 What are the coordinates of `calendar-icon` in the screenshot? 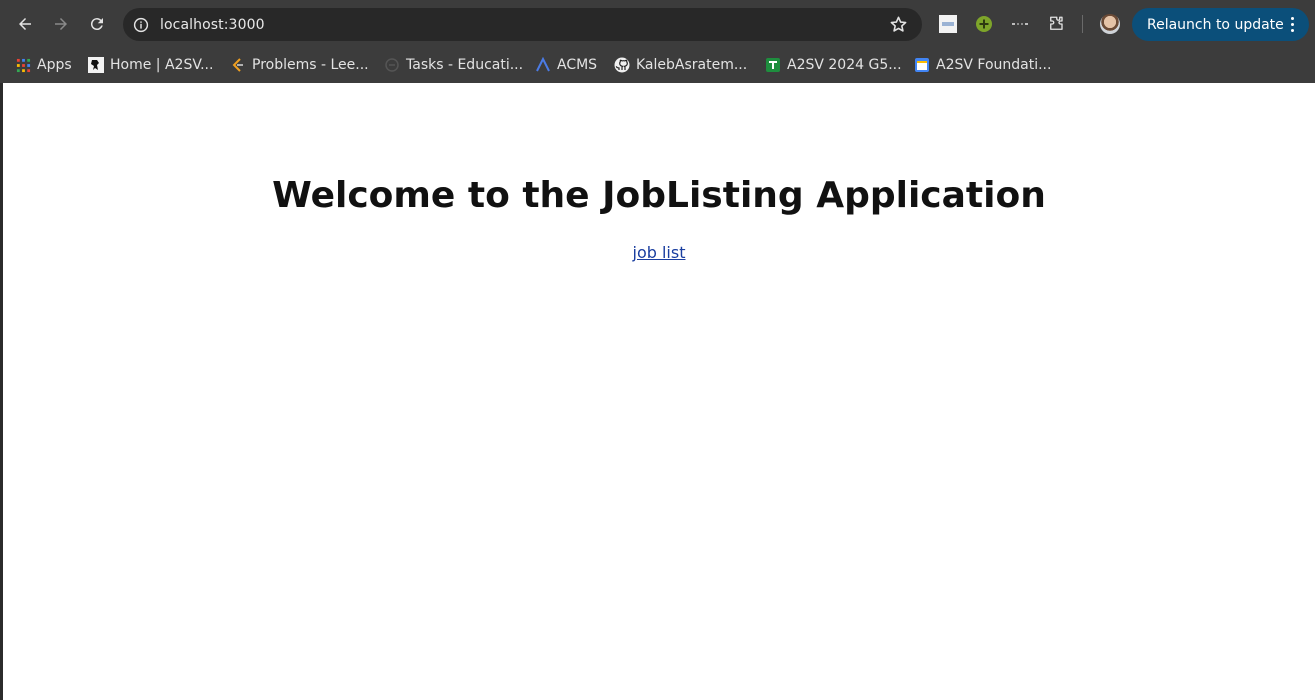 It's located at (922, 65).